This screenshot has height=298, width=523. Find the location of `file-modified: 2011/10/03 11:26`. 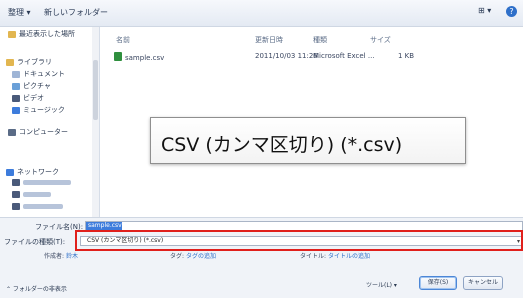

file-modified: 2011/10/03 11:26 is located at coordinates (286, 56).